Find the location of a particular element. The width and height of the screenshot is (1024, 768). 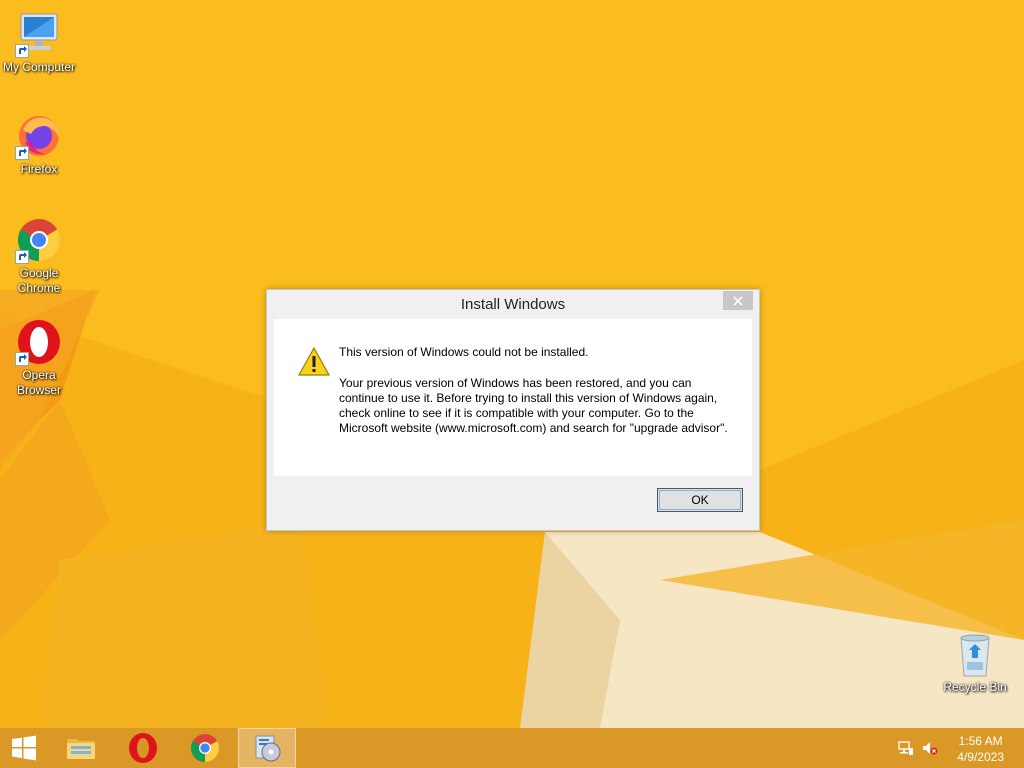

desktop-icon-opera-browser: Opera Browser is located at coordinates (39, 358).